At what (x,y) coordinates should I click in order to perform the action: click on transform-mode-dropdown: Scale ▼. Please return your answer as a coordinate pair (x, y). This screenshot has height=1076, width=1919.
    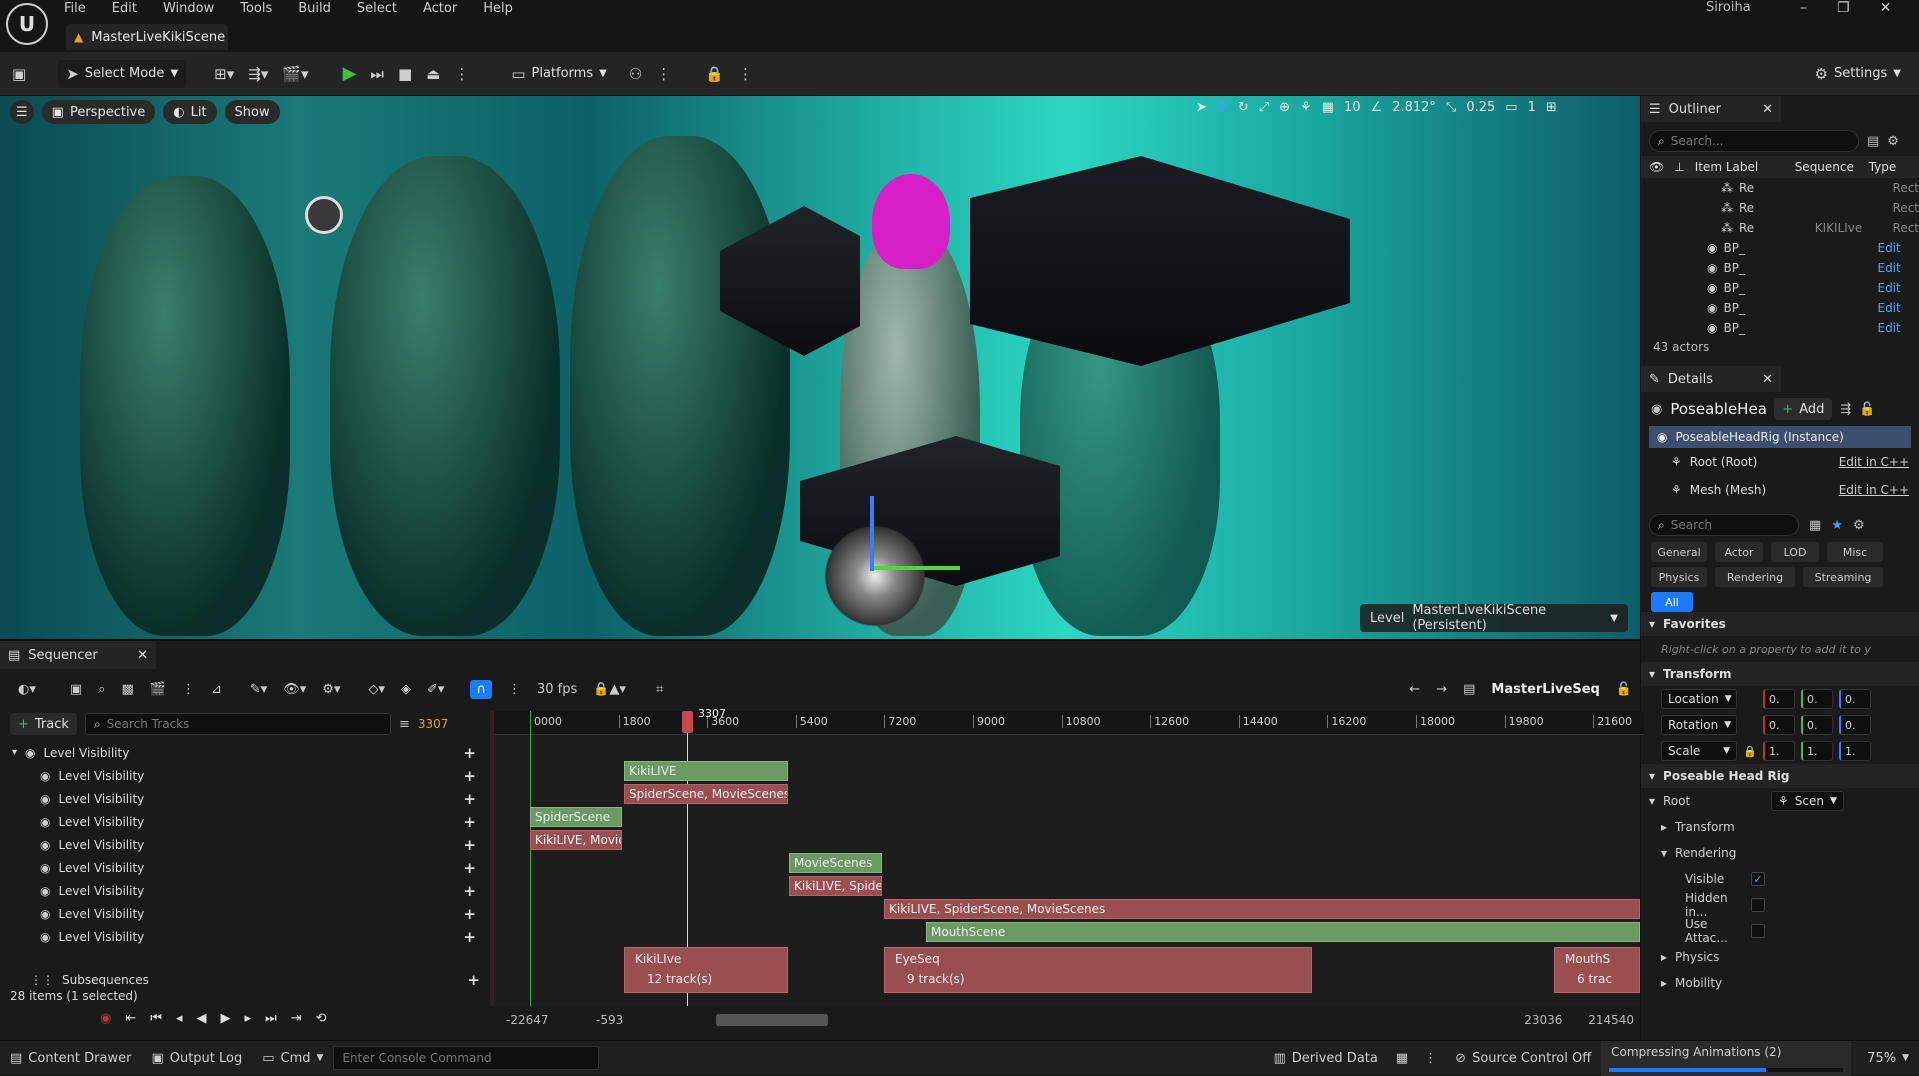
    Looking at the image, I should click on (1699, 751).